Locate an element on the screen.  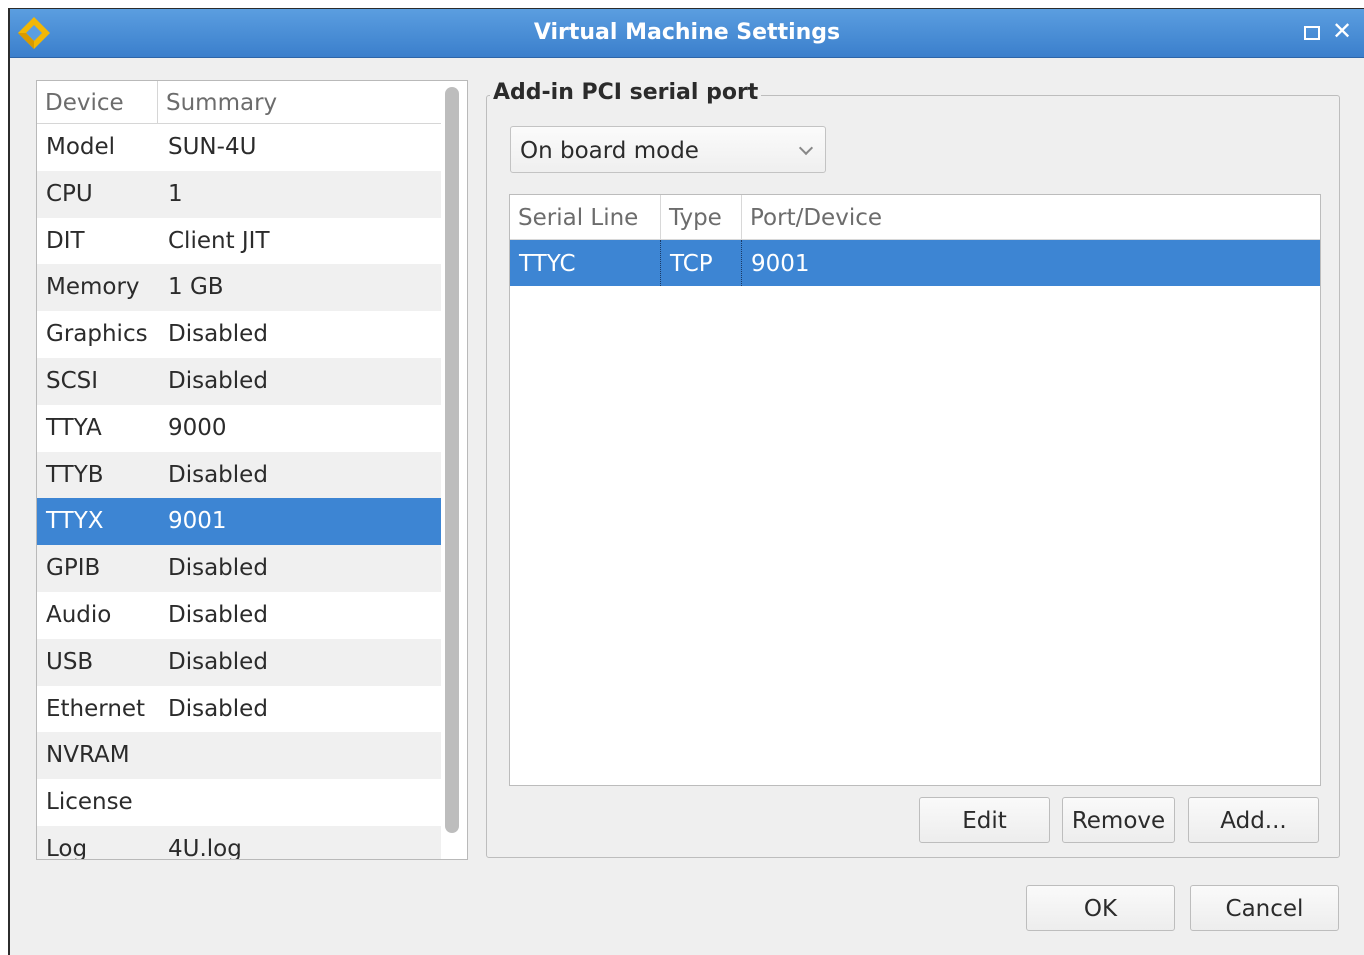
device-name: Memory is located at coordinates (93, 287).